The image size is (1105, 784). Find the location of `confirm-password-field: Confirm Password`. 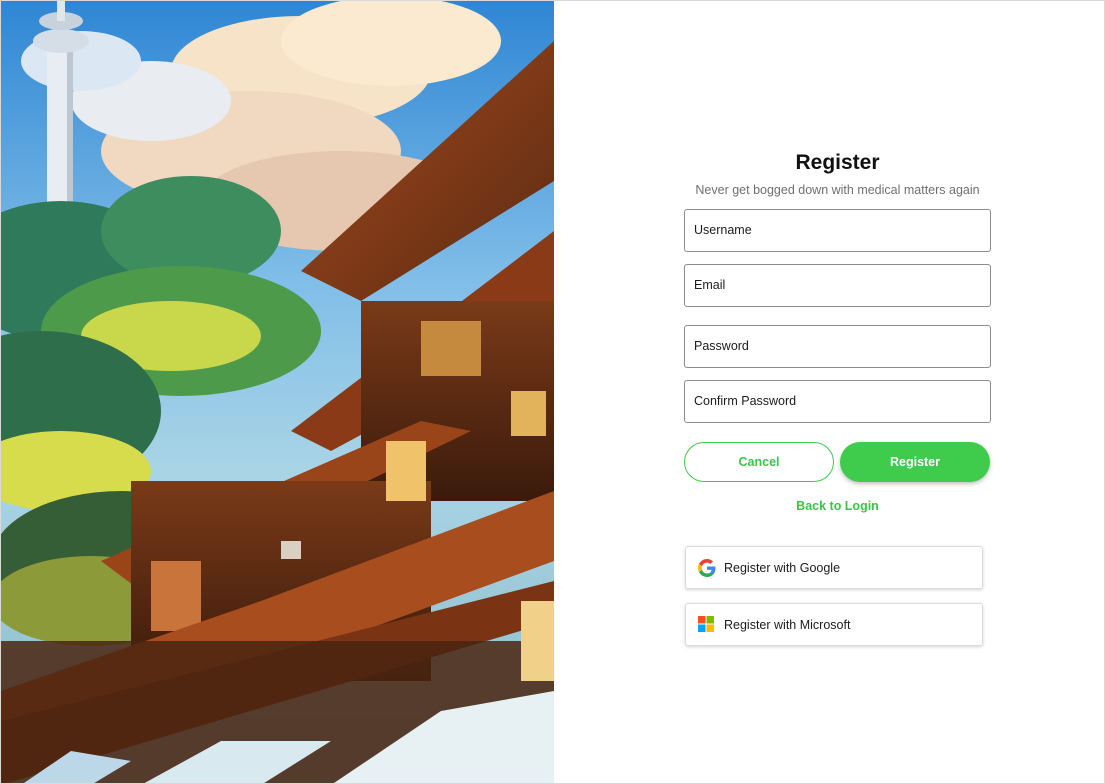

confirm-password-field: Confirm Password is located at coordinates (837, 401).